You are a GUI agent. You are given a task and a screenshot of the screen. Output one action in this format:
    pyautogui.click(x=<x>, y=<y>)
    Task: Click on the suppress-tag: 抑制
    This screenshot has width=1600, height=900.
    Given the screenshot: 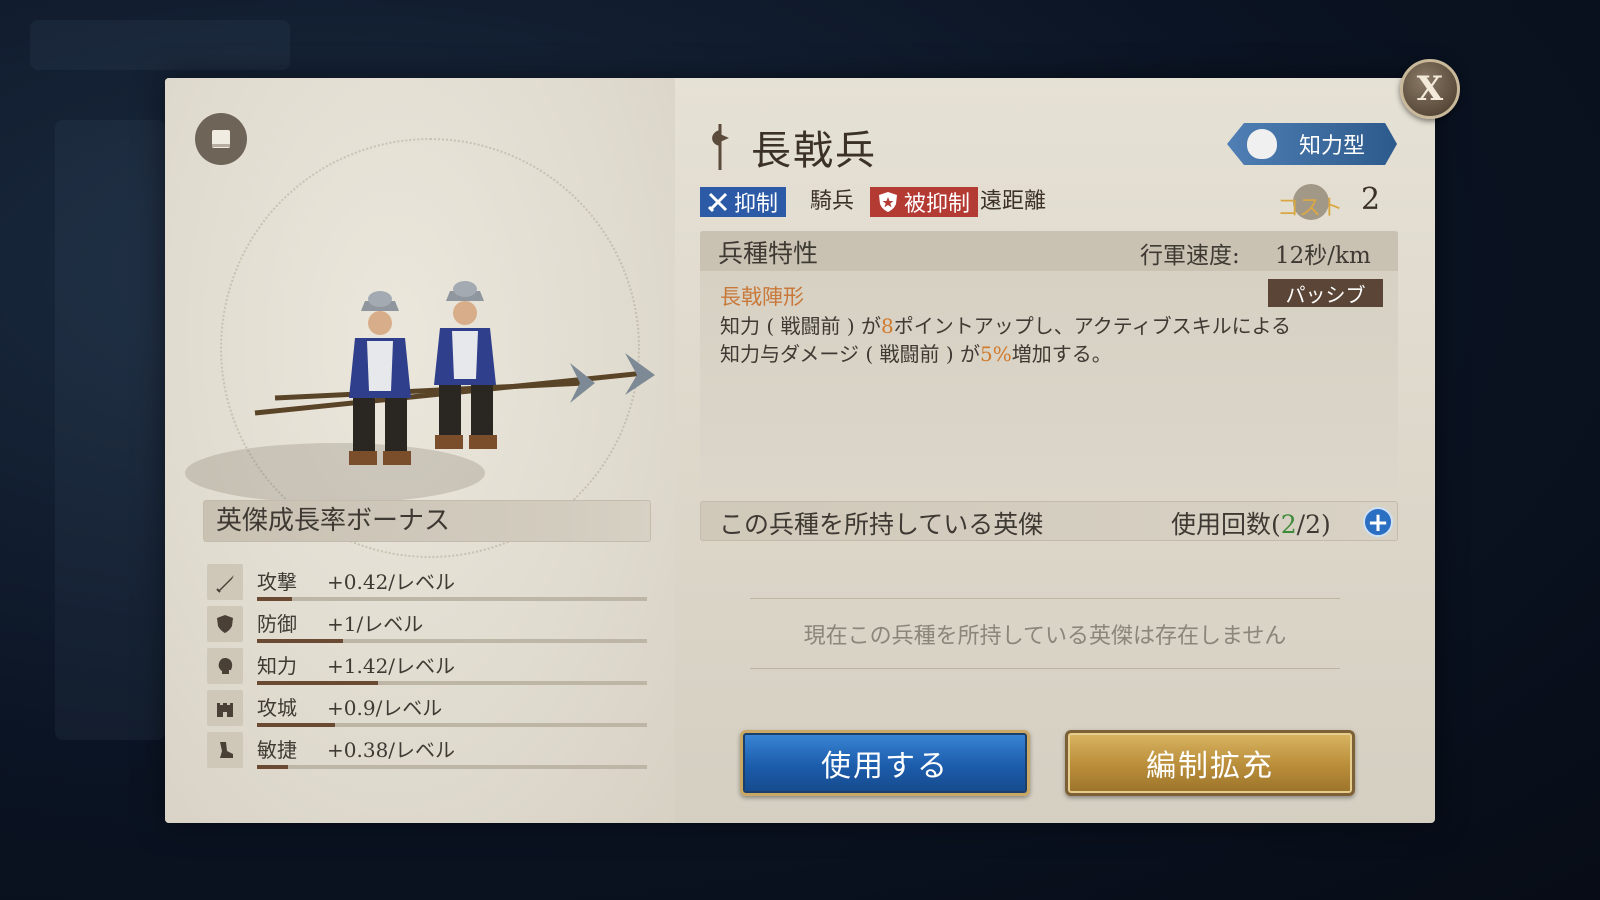 What is the action you would take?
    pyautogui.click(x=743, y=202)
    